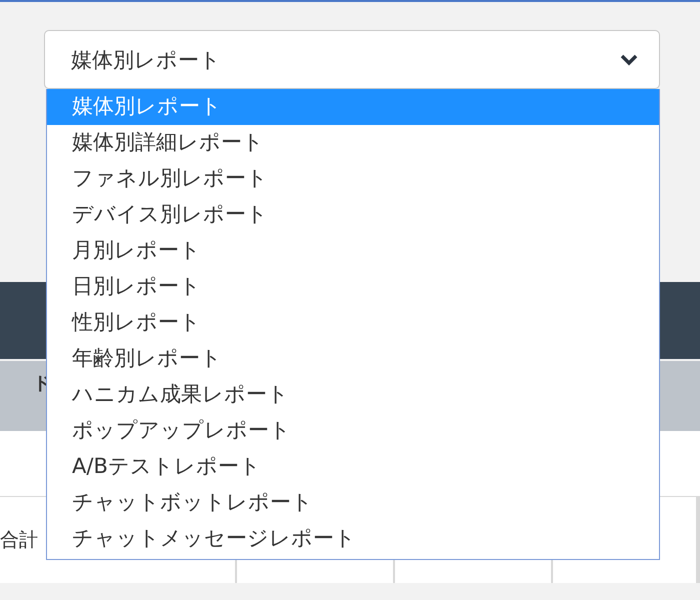 This screenshot has height=600, width=700. I want to click on dropdown-option: ポップアップレポート, so click(353, 431).